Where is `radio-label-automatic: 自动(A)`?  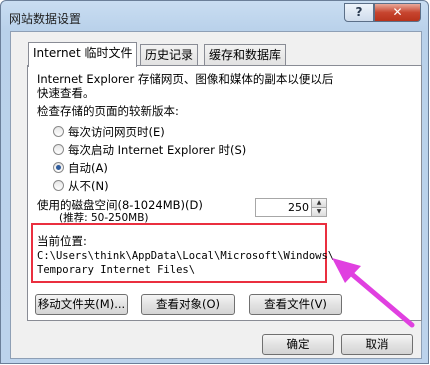
radio-label-automatic: 自动(A) is located at coordinates (88, 168).